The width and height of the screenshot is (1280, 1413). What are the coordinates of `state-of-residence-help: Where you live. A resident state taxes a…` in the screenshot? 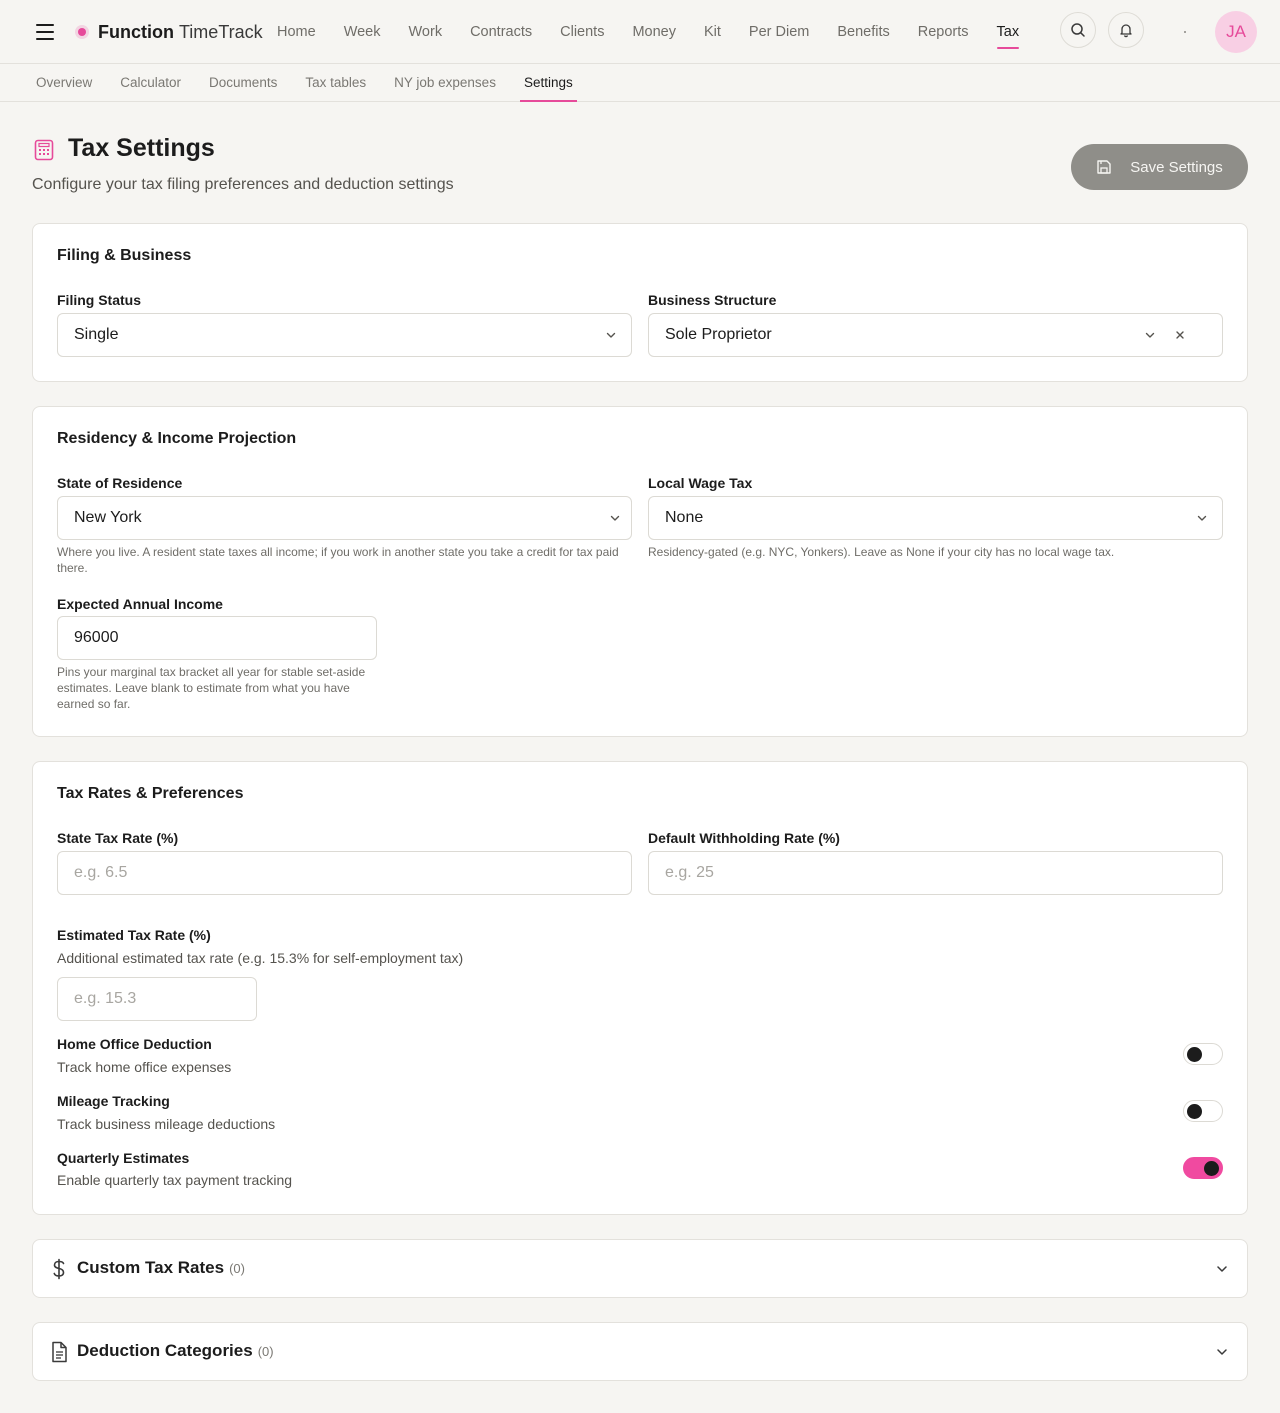 It's located at (338, 560).